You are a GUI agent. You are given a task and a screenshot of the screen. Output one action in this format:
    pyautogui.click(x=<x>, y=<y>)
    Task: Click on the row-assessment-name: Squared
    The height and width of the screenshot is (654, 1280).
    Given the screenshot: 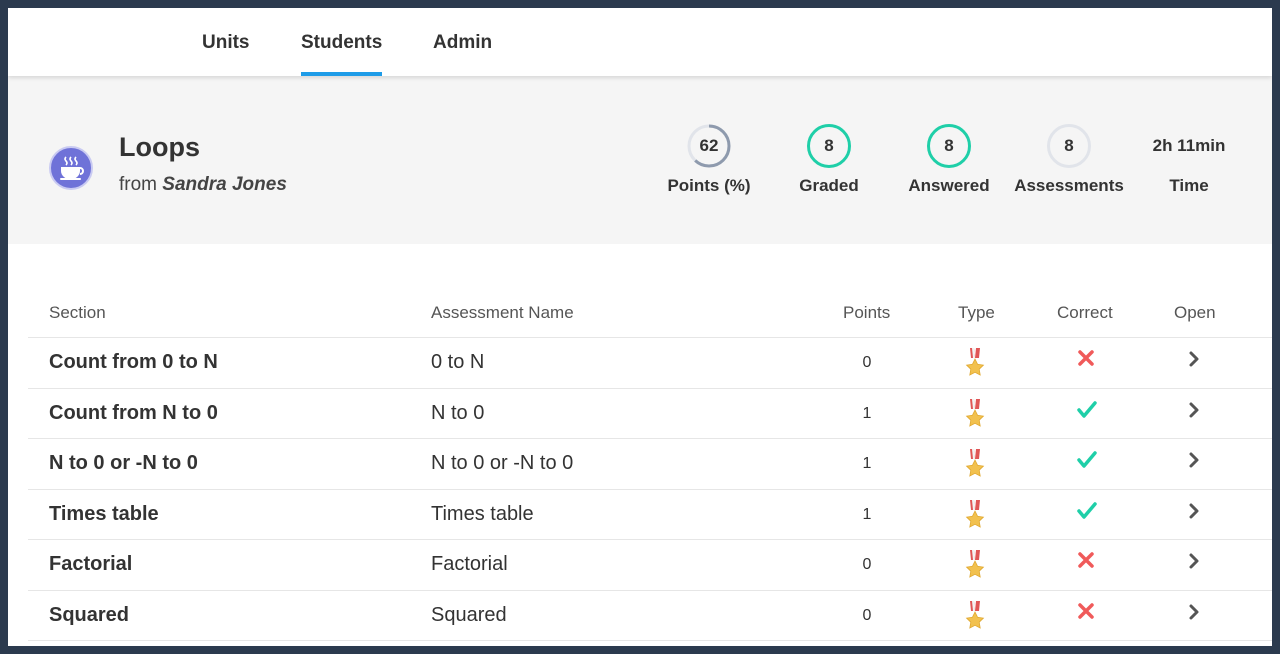 What is the action you would take?
    pyautogui.click(x=469, y=614)
    